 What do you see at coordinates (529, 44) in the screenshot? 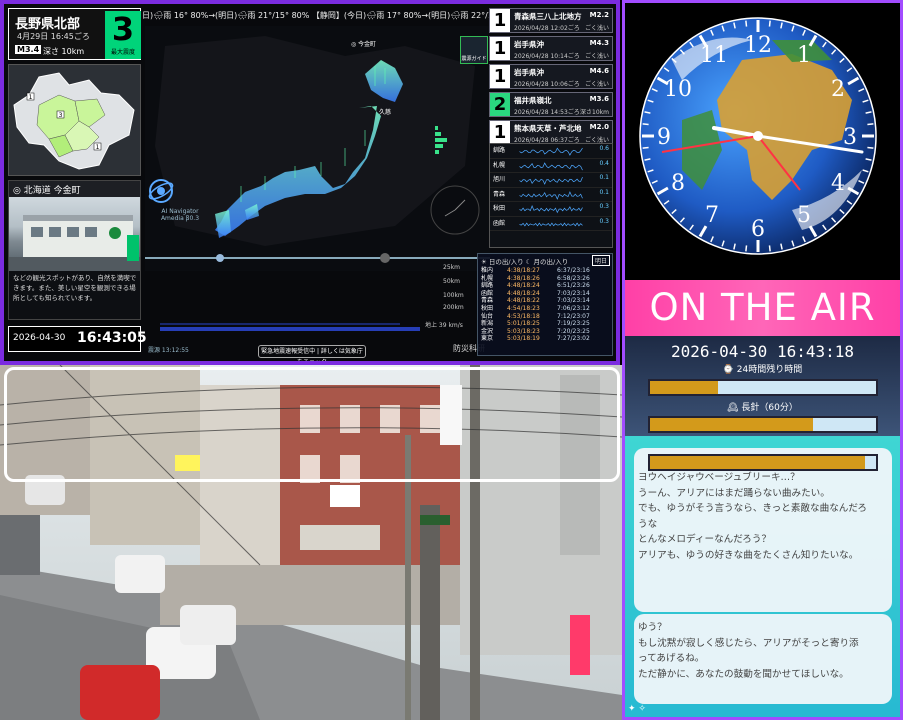
I see `quake-location: 岩手県沖` at bounding box center [529, 44].